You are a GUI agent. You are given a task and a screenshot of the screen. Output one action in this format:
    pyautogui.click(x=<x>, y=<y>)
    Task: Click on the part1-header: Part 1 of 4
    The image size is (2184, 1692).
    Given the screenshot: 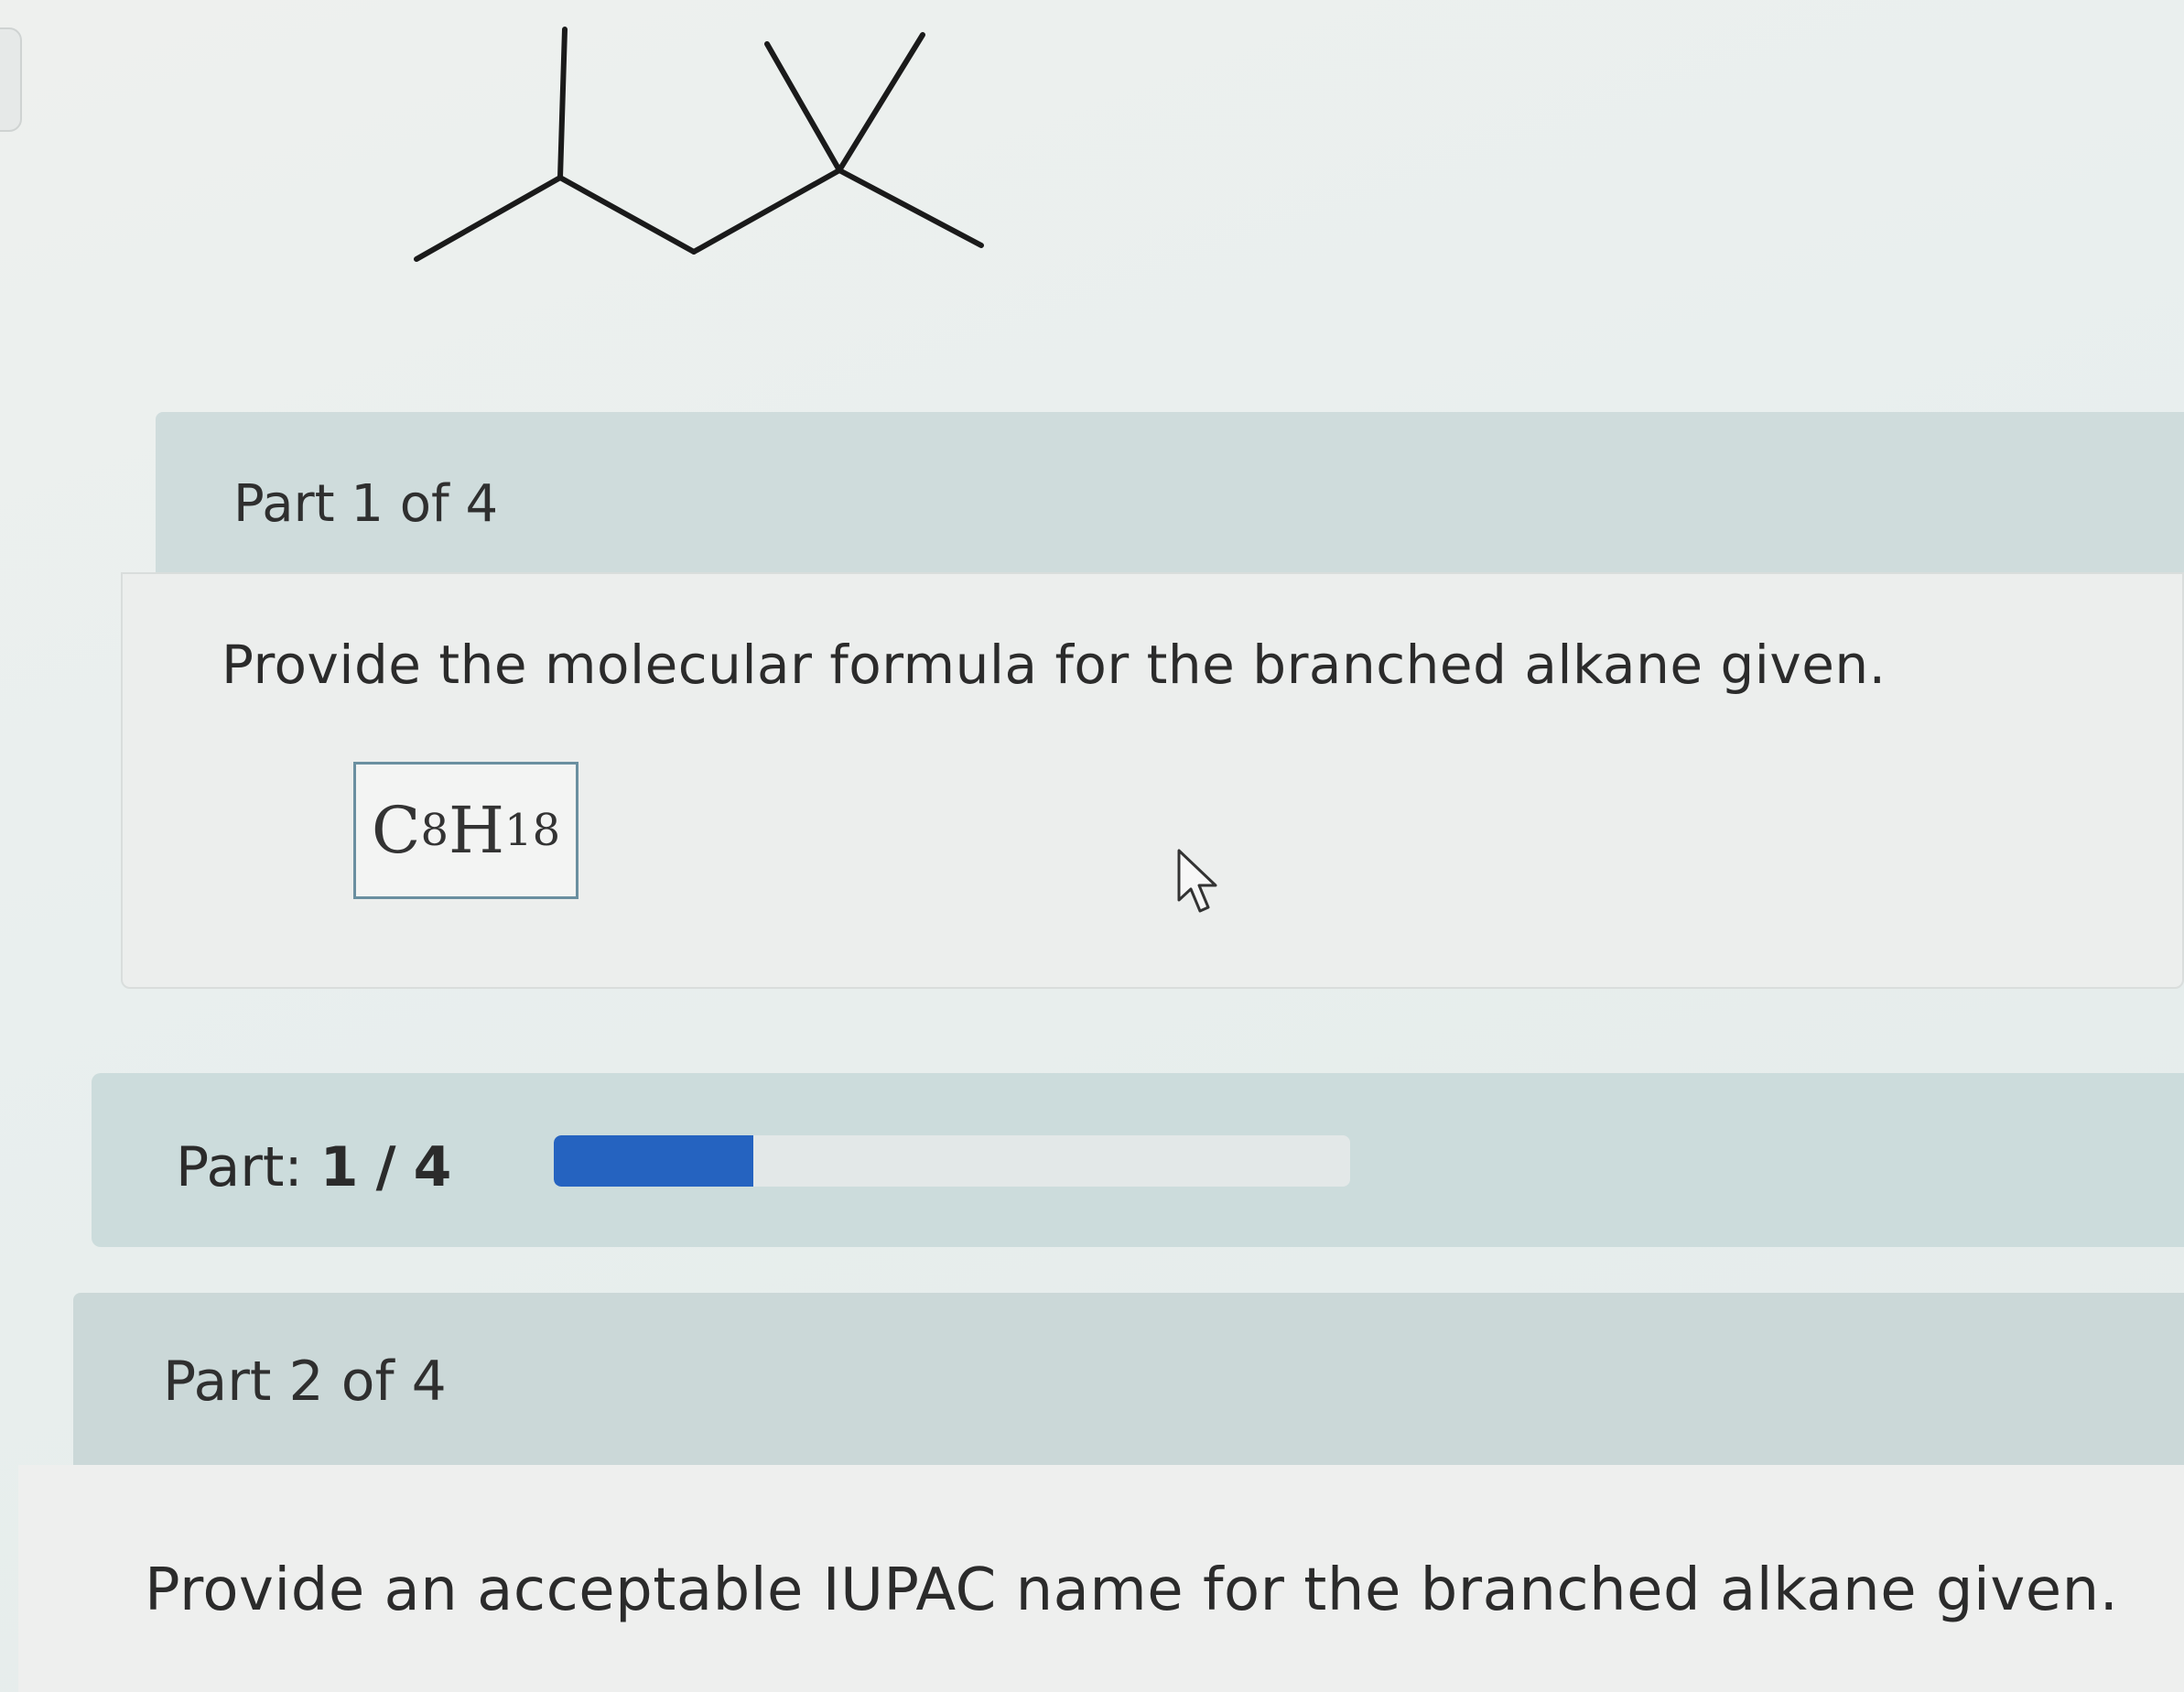 What is the action you would take?
    pyautogui.click(x=1170, y=494)
    